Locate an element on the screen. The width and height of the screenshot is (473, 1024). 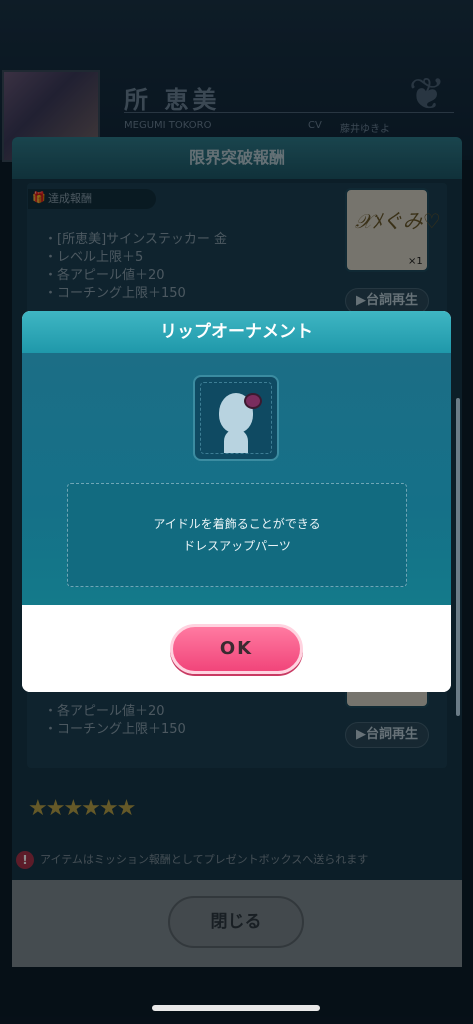
ok-button: OK is located at coordinates (236, 649).